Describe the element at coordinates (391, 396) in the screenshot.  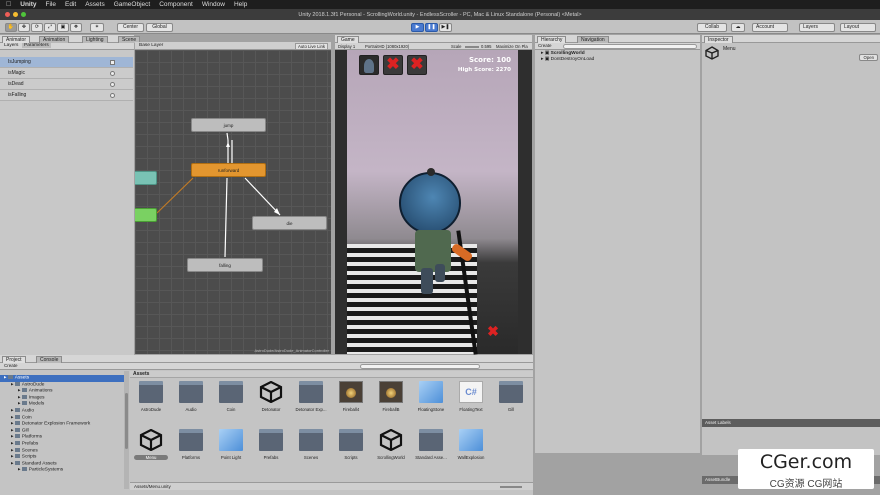
I see `asset-item: FireballB` at that location.